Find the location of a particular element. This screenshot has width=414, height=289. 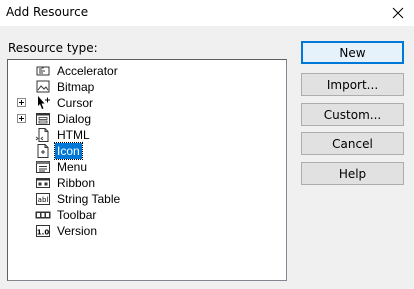

menu-icon is located at coordinates (43, 167).